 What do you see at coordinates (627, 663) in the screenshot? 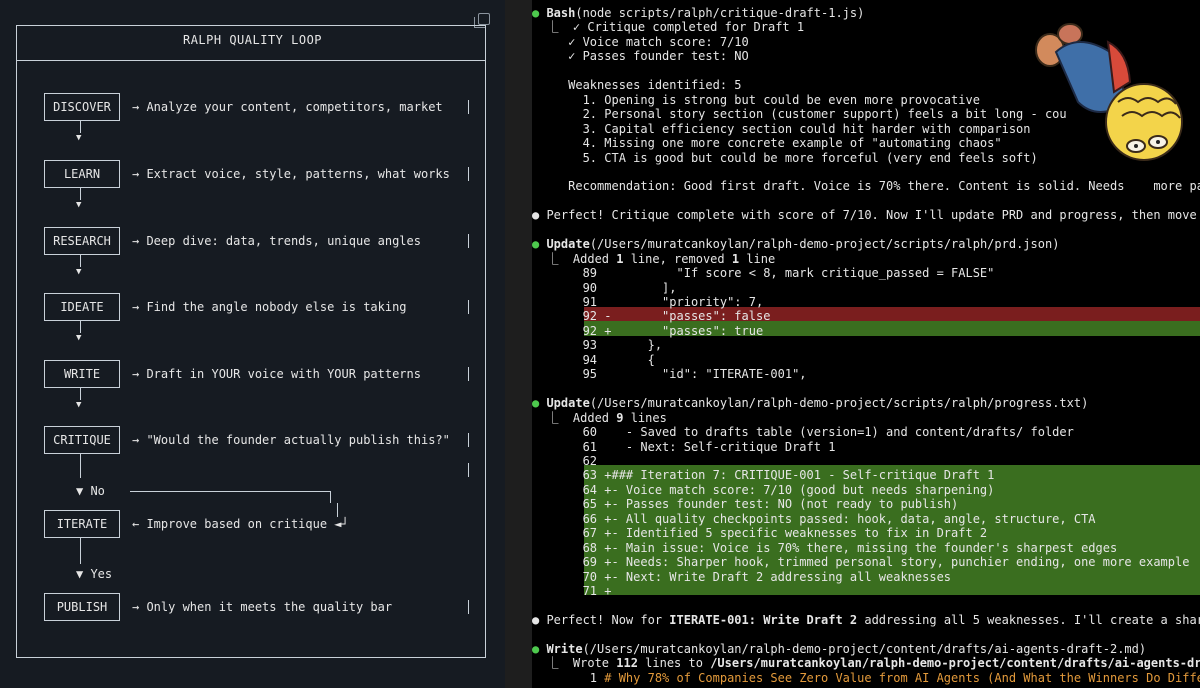
I see `terminal-text: 112` at bounding box center [627, 663].